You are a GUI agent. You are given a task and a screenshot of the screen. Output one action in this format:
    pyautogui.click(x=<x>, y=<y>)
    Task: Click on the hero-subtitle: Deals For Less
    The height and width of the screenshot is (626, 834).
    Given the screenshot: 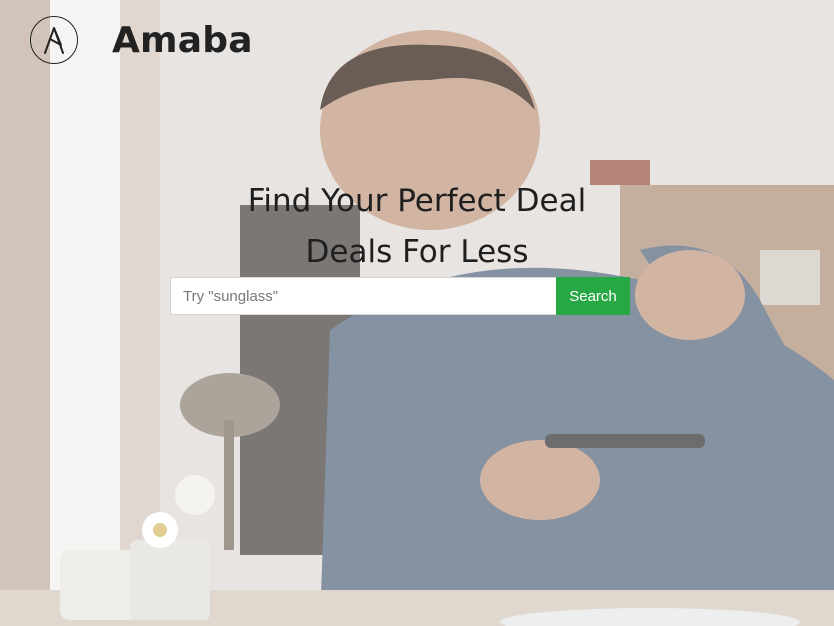 What is the action you would take?
    pyautogui.click(x=417, y=252)
    